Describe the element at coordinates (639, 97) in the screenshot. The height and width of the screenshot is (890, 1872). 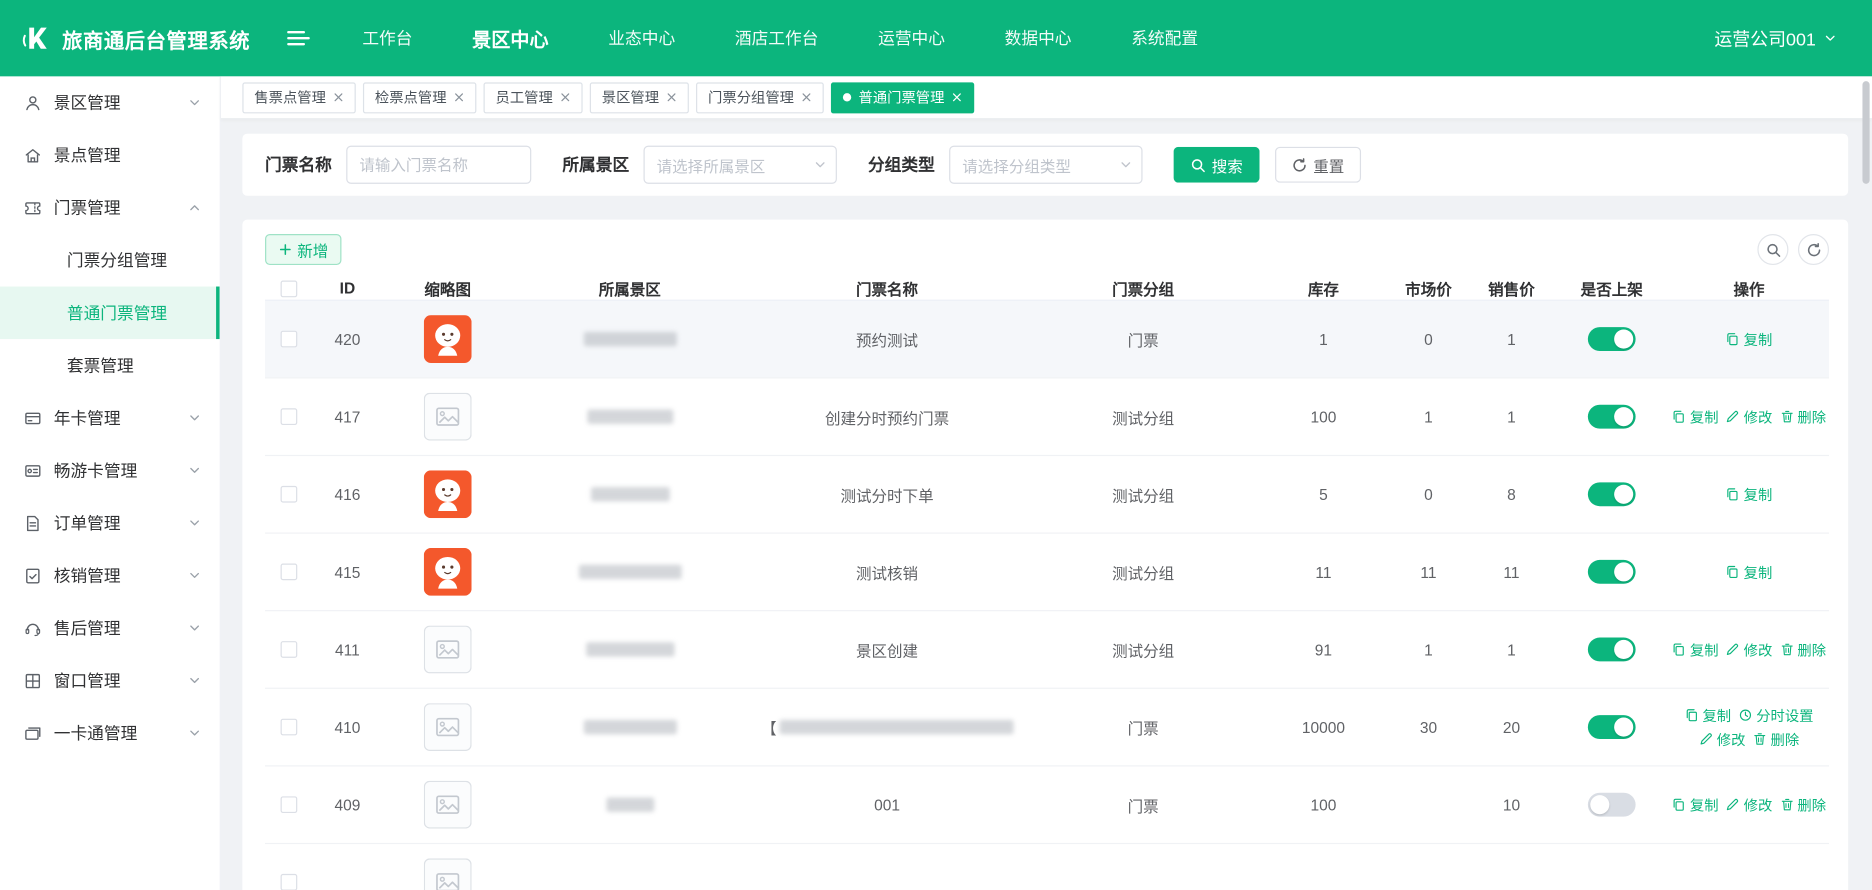
I see `tab: 景区管理` at that location.